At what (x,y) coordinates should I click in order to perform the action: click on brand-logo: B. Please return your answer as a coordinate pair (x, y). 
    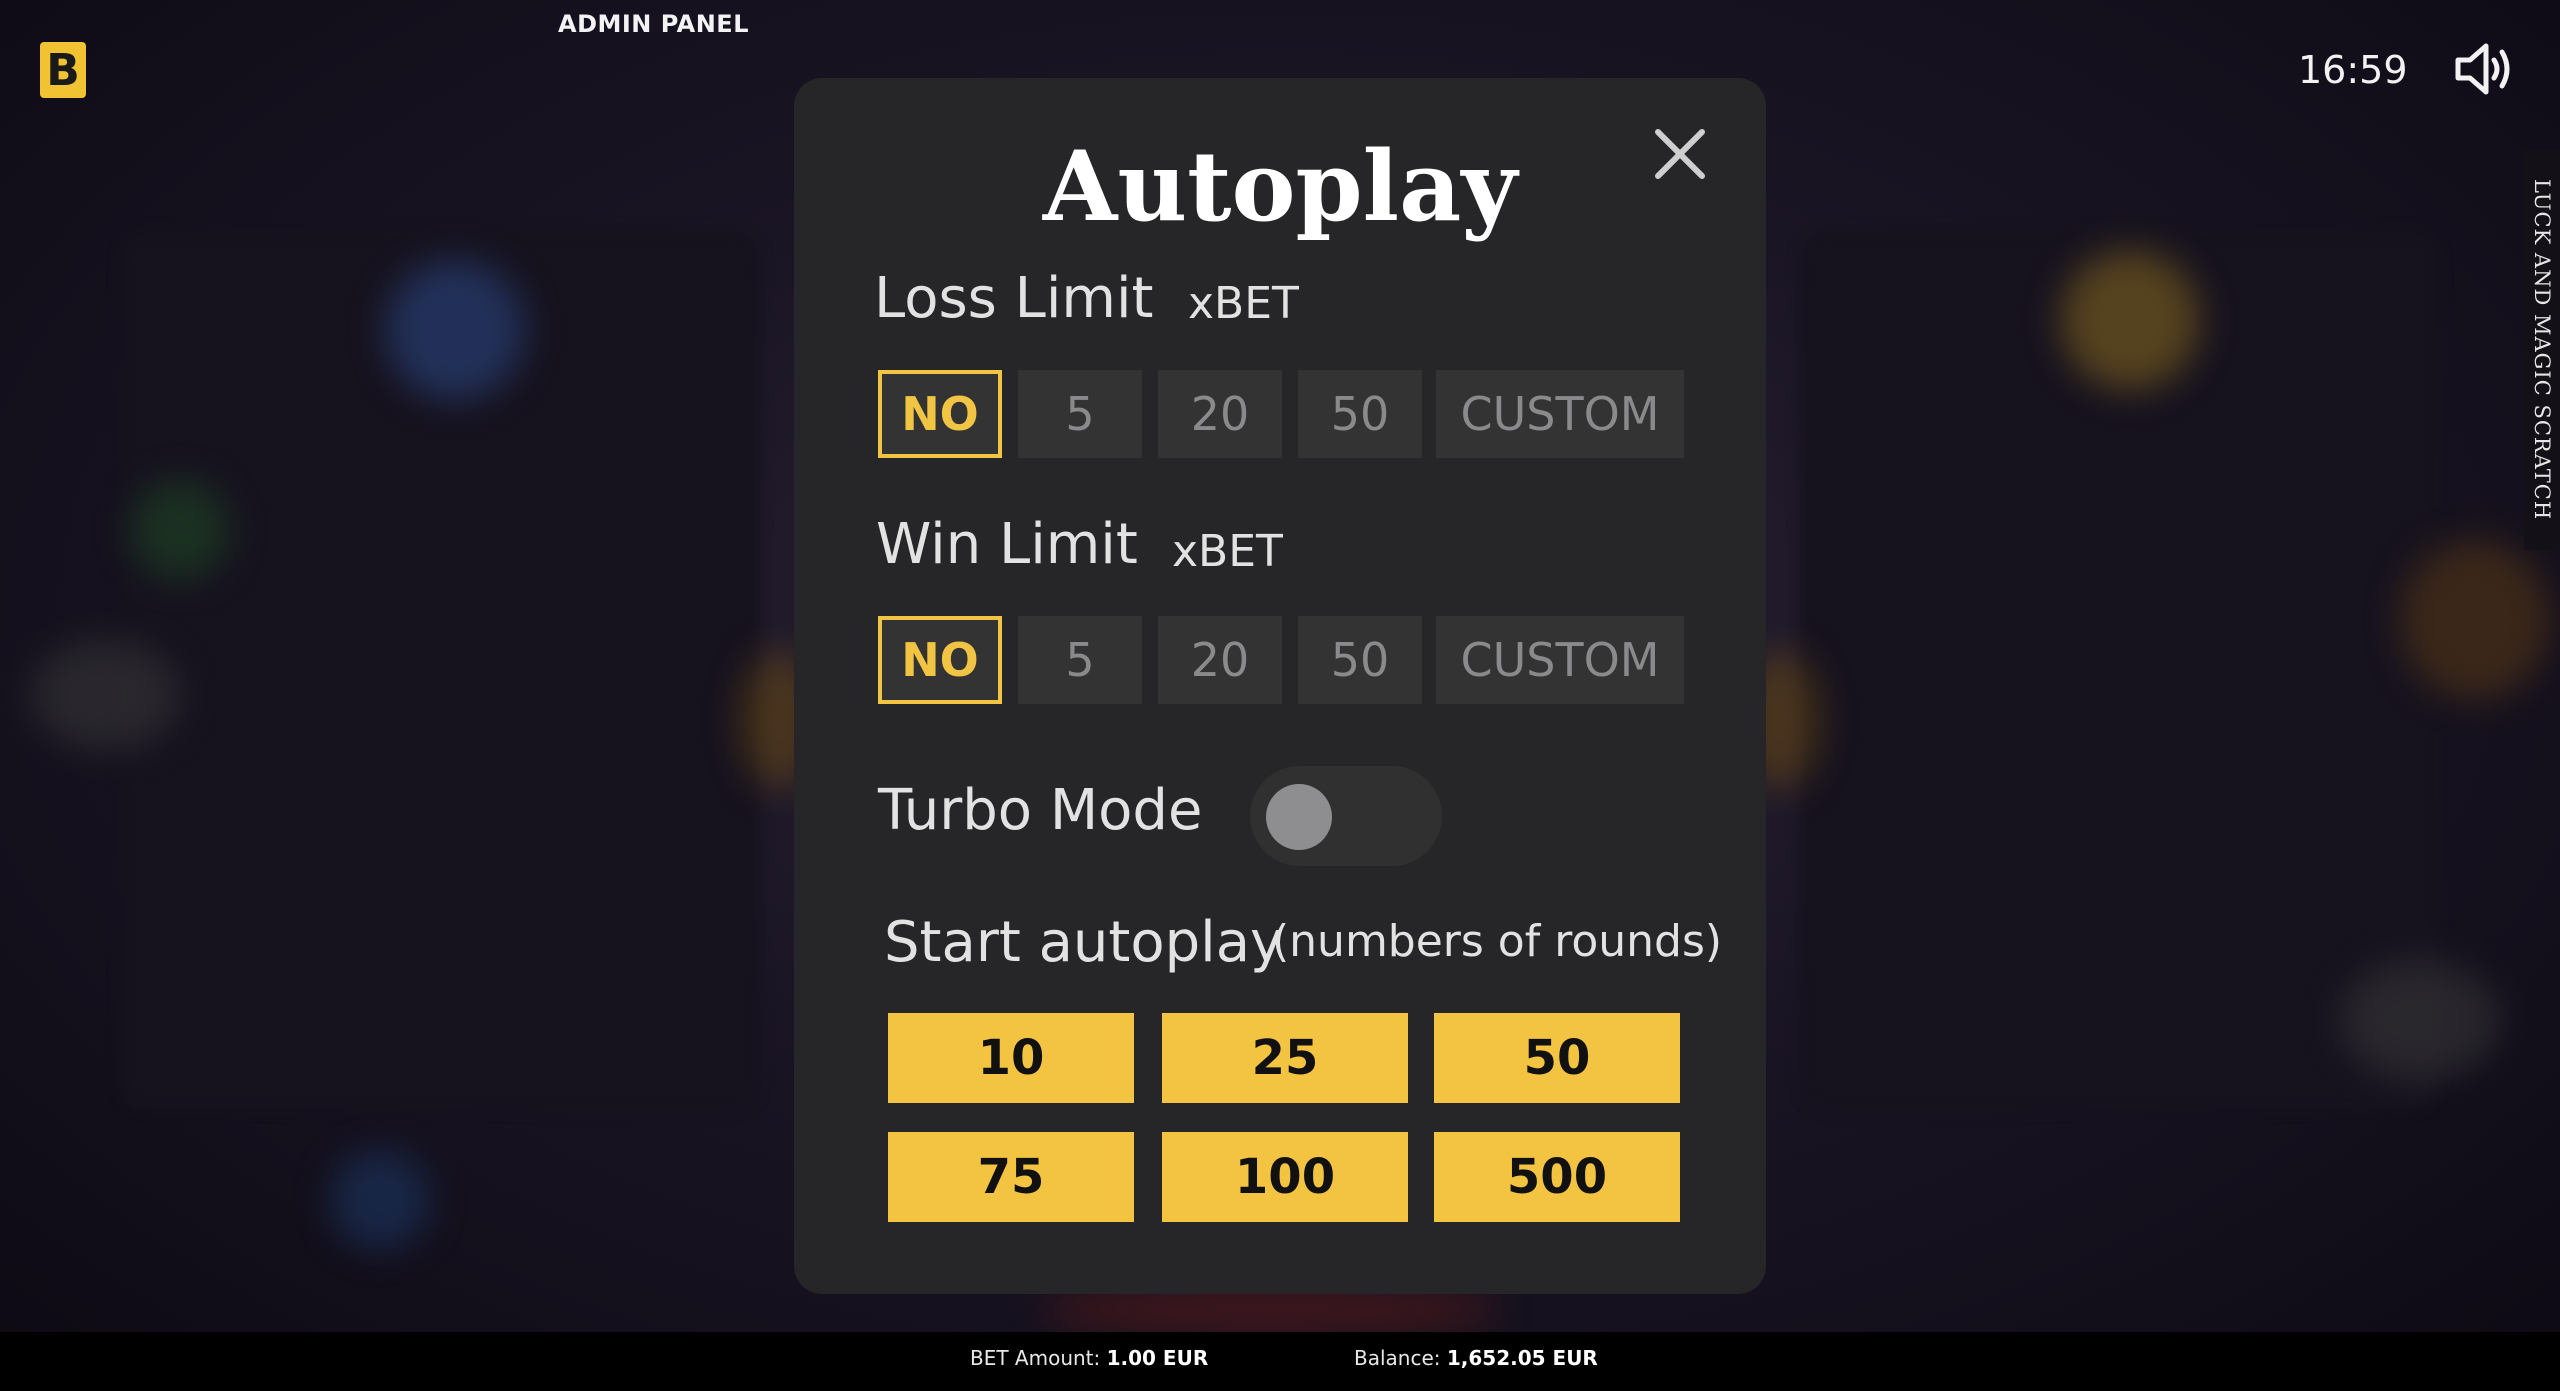
    Looking at the image, I should click on (63, 70).